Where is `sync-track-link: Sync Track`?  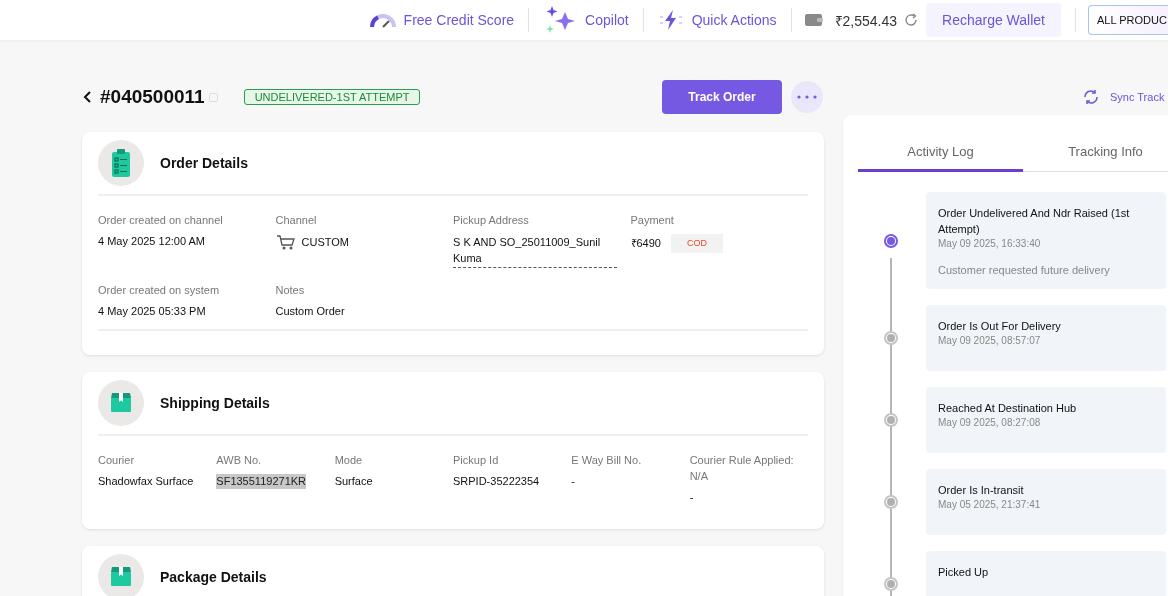 sync-track-link: Sync Track is located at coordinates (1137, 97).